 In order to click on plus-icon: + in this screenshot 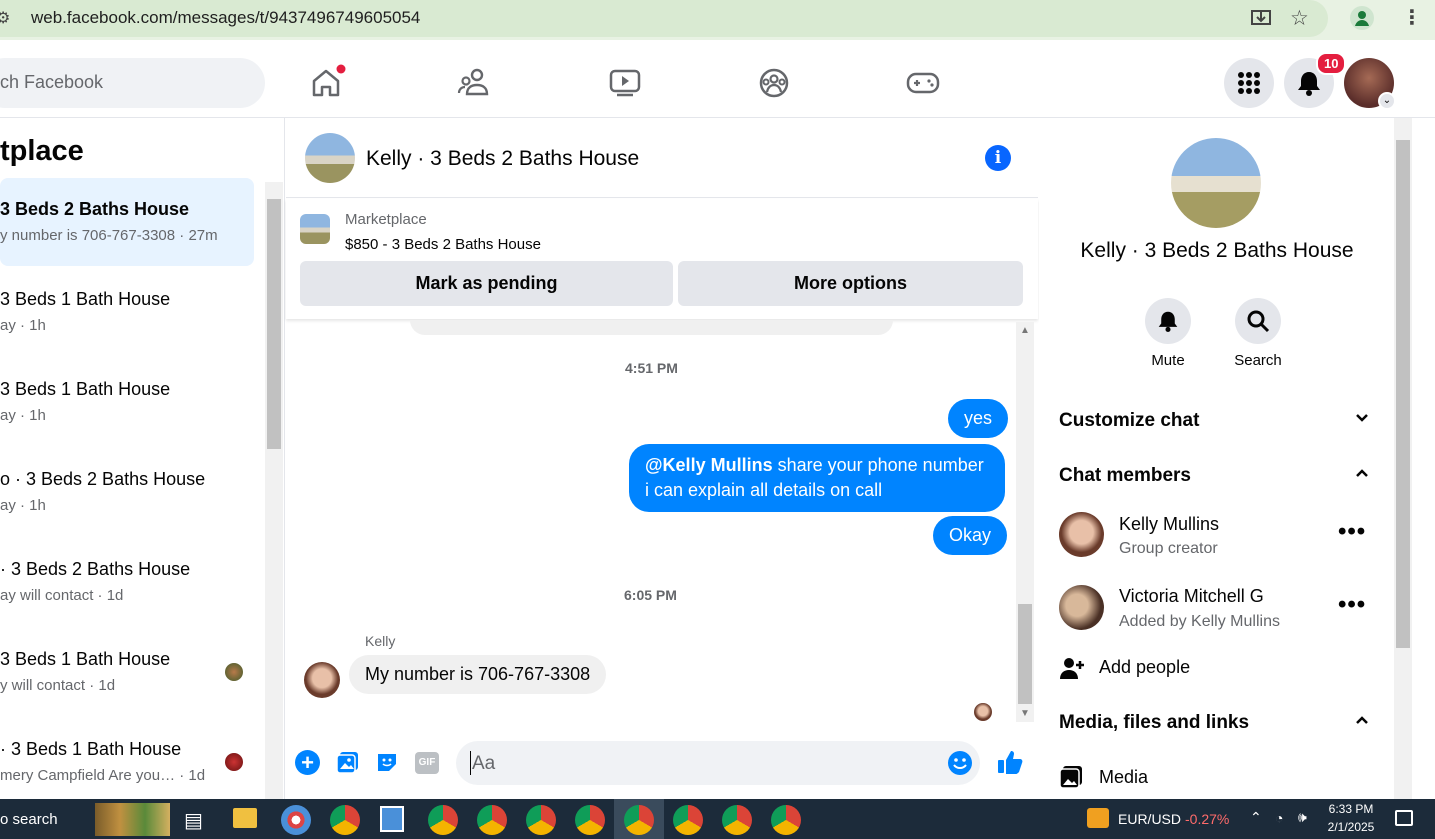, I will do `click(307, 762)`.